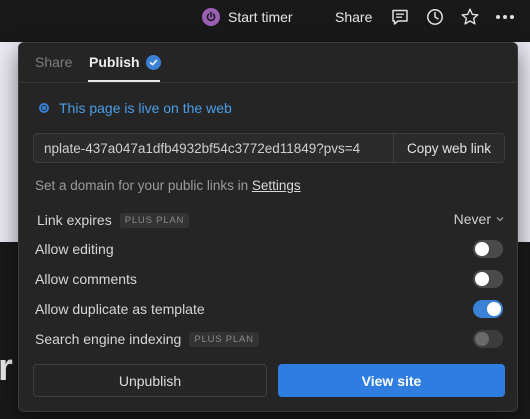 The width and height of the screenshot is (530, 419). I want to click on power-icon, so click(211, 17).